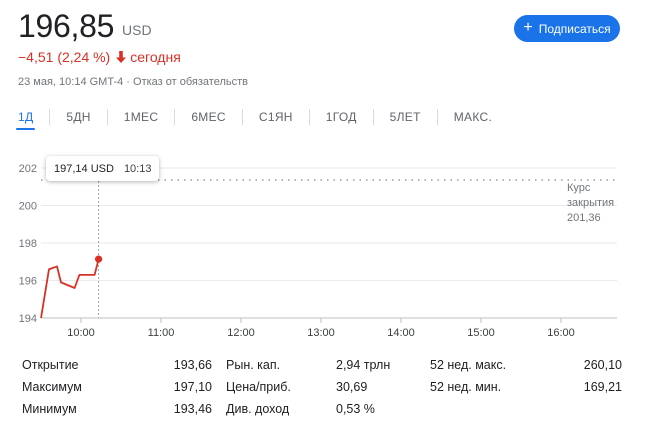 The width and height of the screenshot is (655, 436). What do you see at coordinates (341, 117) in the screenshot?
I see `tab-1y: 1ГОД` at bounding box center [341, 117].